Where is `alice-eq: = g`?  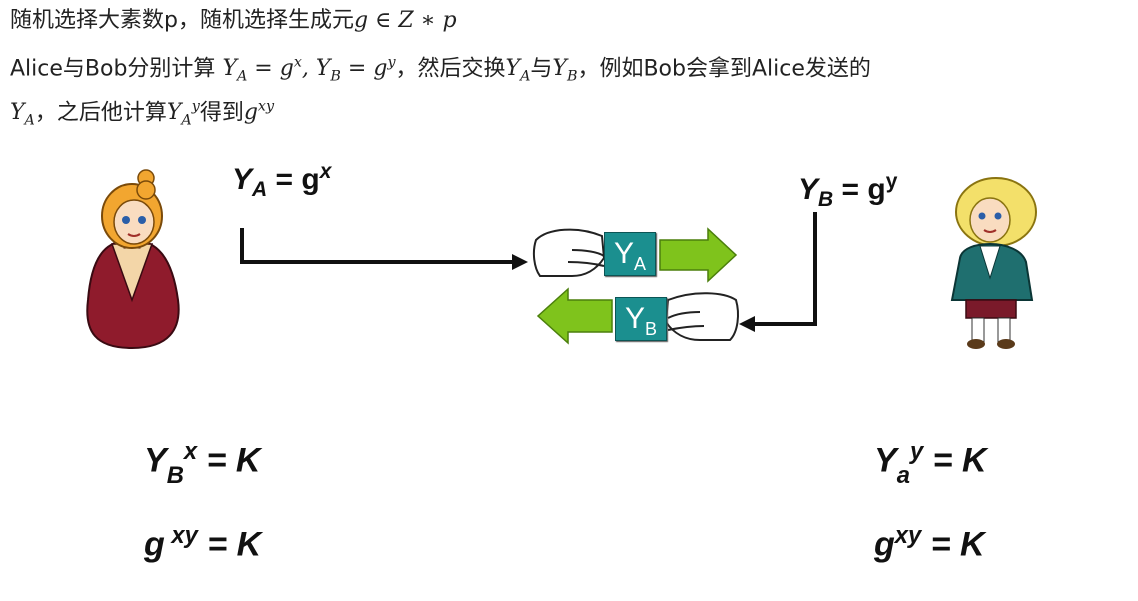 alice-eq: = g is located at coordinates (297, 179).